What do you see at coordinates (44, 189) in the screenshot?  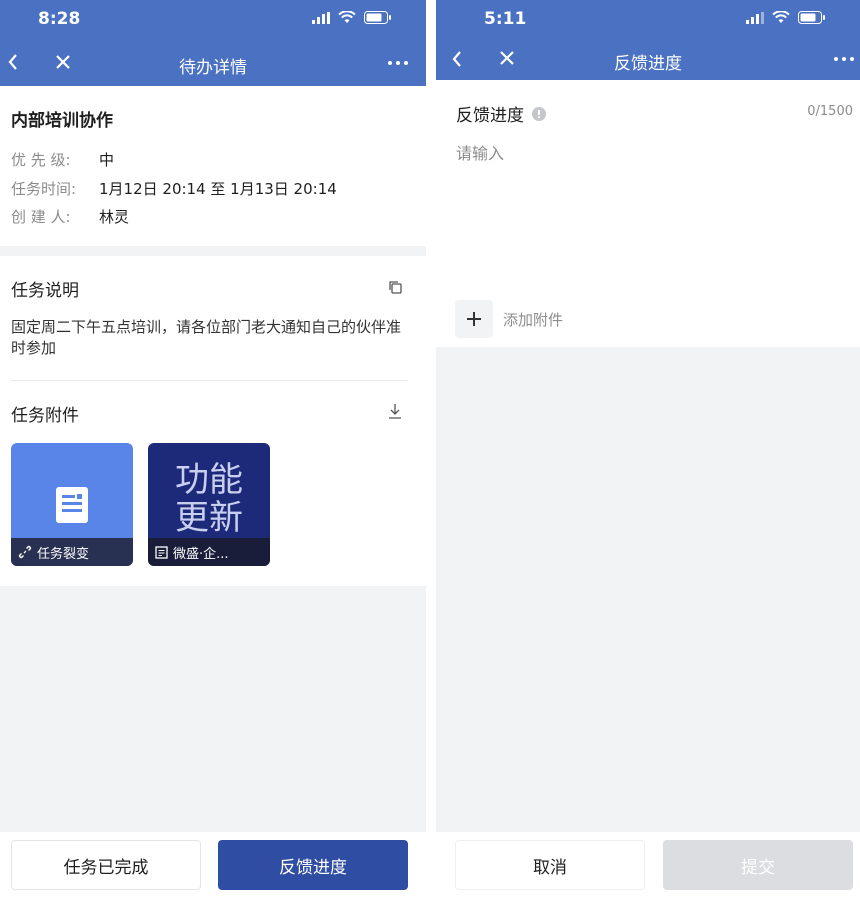 I see `task-time-label: 任务时间:` at bounding box center [44, 189].